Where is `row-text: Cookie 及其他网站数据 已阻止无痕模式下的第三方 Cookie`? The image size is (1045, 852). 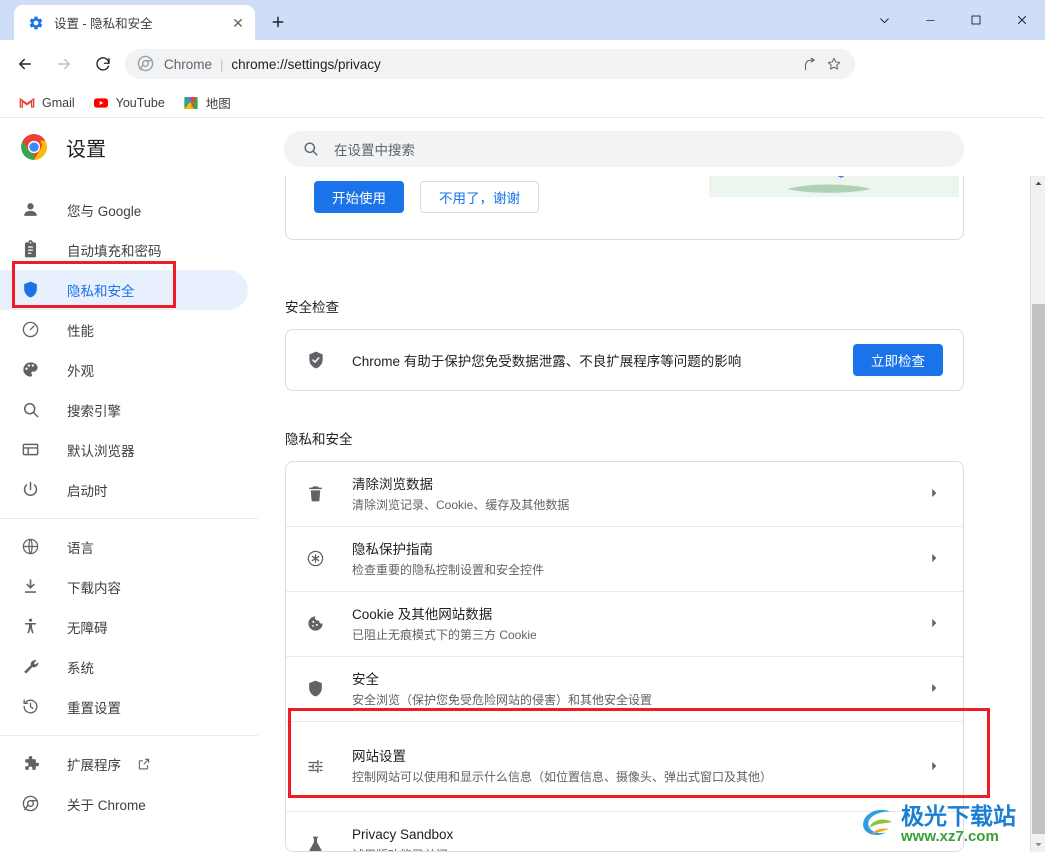 row-text: Cookie 及其他网站数据 已阻止无痕模式下的第三方 Cookie is located at coordinates (639, 624).